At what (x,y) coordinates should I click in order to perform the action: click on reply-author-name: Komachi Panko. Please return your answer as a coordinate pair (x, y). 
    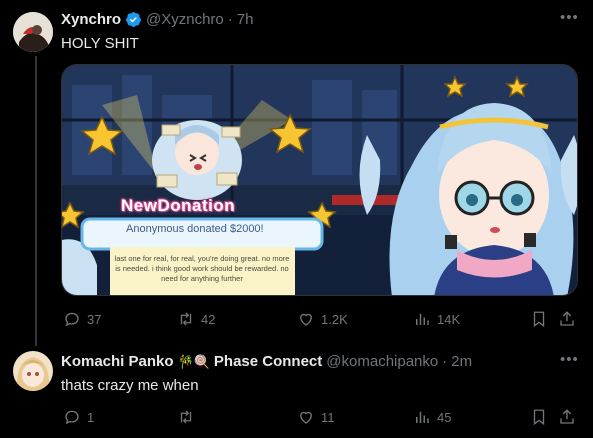
    Looking at the image, I should click on (117, 361).